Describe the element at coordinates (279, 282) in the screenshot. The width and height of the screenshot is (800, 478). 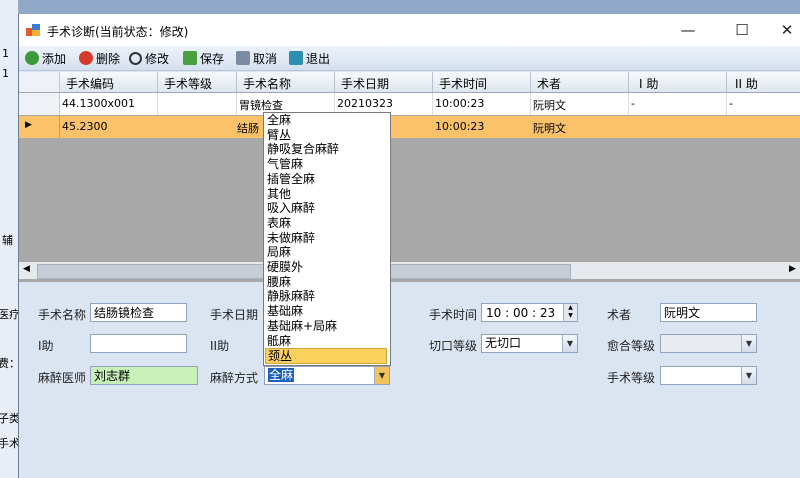
I see `option-item: 腰麻` at that location.